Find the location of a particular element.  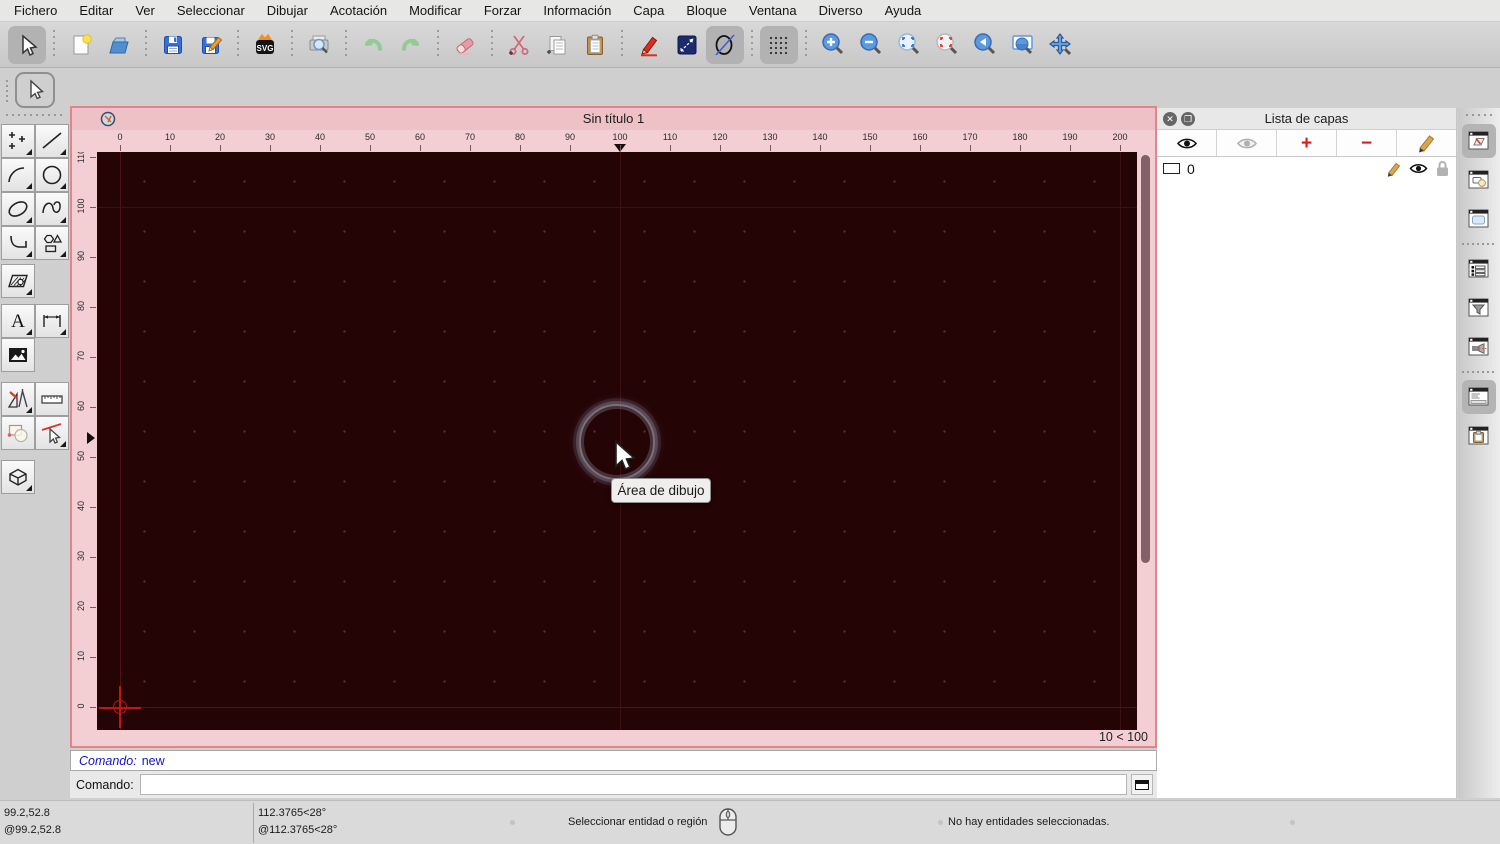

clipboard-dock-button is located at coordinates (1479, 436).